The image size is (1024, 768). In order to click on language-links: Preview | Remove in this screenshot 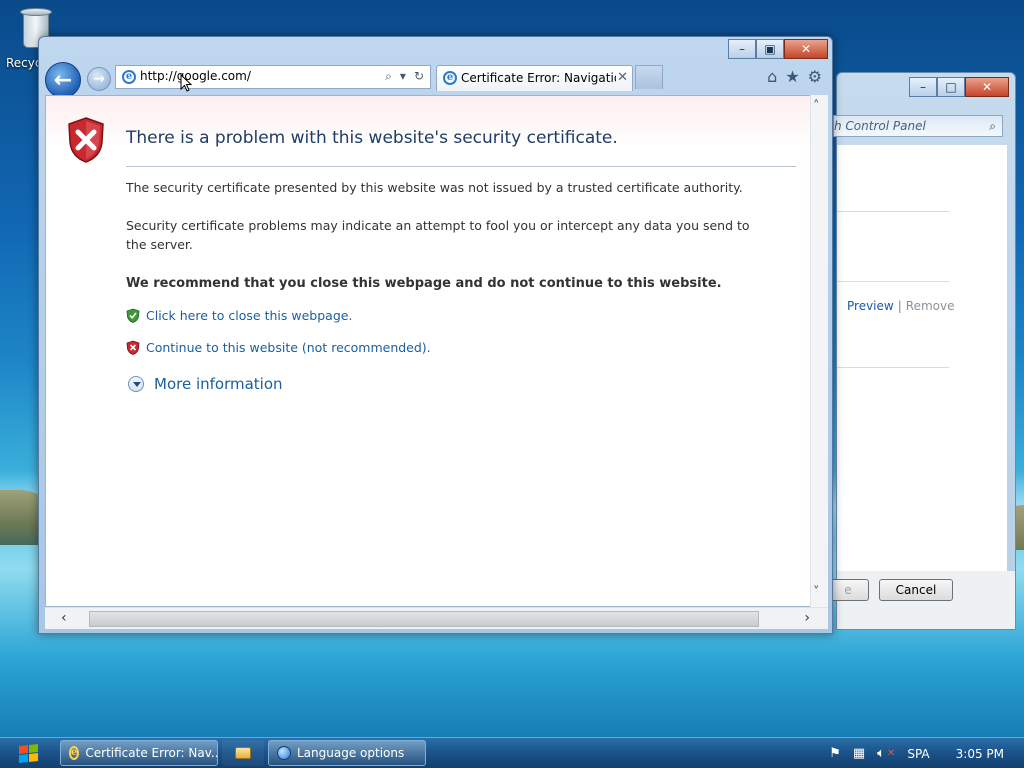, I will do `click(900, 306)`.